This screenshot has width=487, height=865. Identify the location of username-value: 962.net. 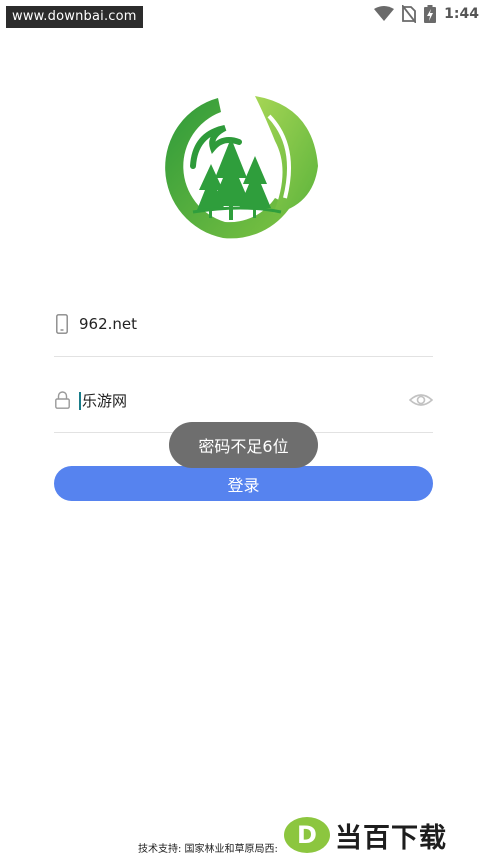
(108, 324).